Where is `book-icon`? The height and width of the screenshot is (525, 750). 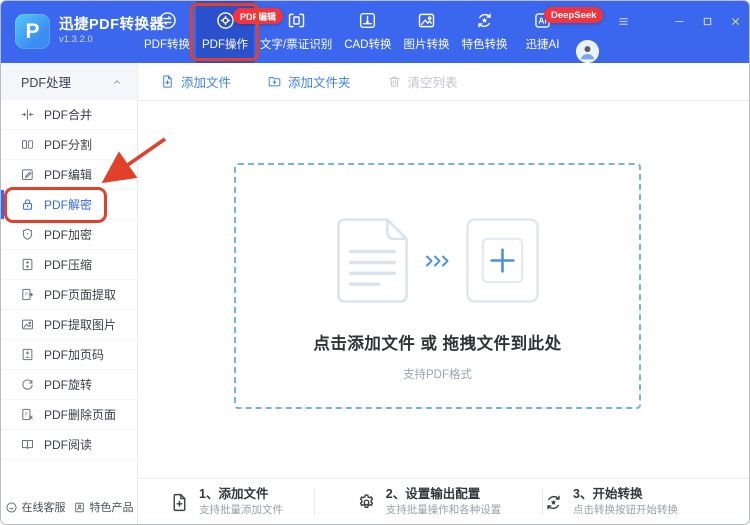 book-icon is located at coordinates (27, 444).